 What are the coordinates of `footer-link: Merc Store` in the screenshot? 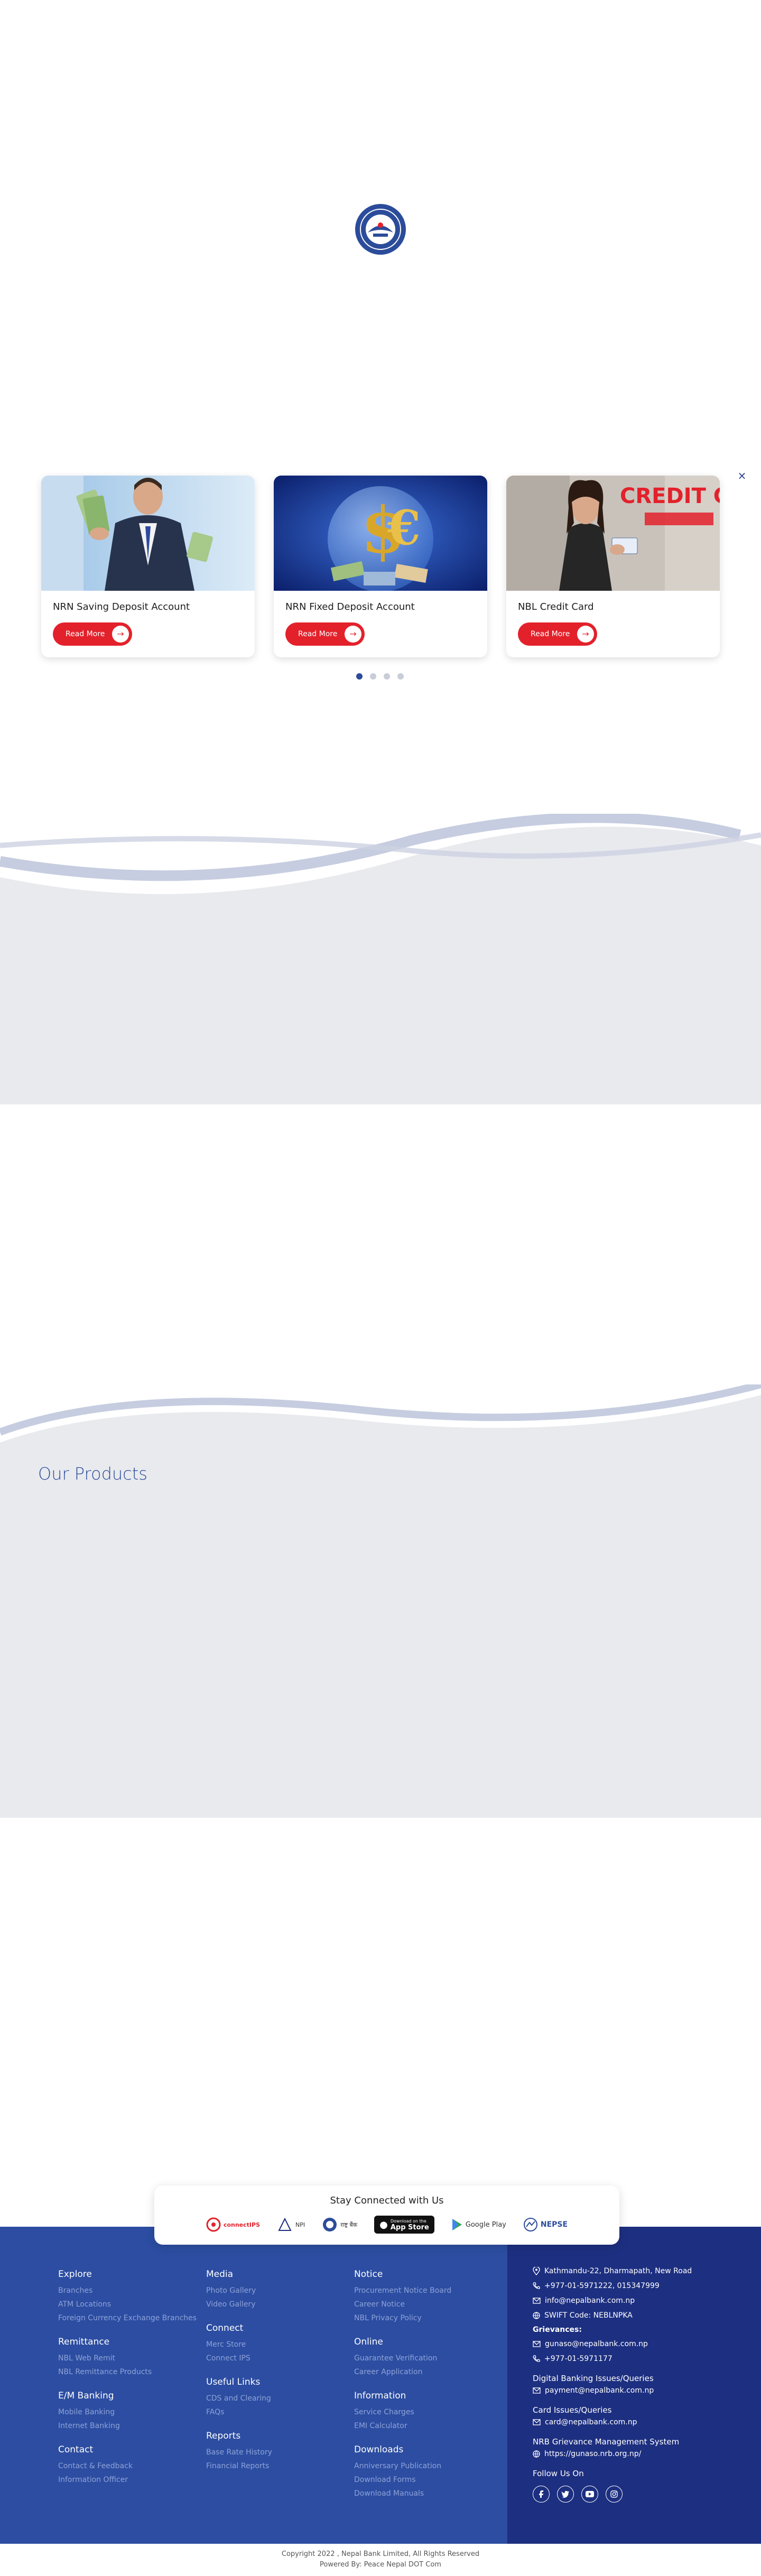 It's located at (239, 2344).